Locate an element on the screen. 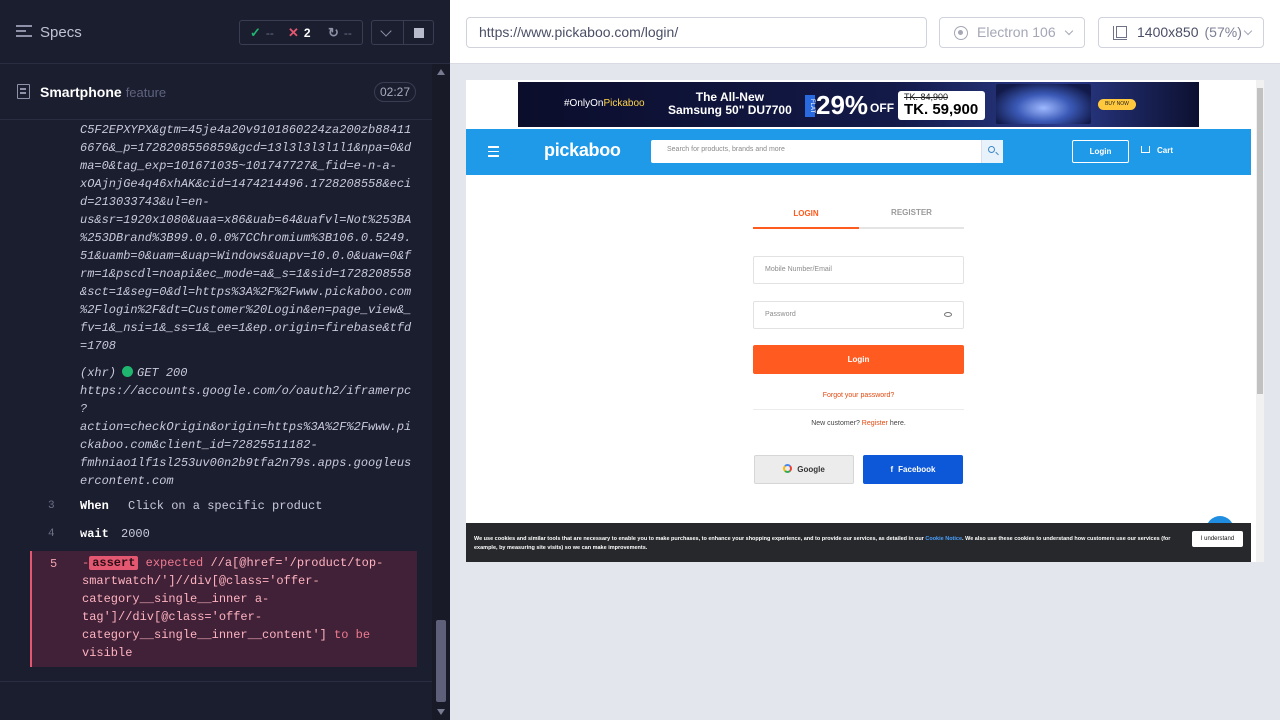 This screenshot has width=1280, height=720. specs-label: Specs is located at coordinates (61, 32).